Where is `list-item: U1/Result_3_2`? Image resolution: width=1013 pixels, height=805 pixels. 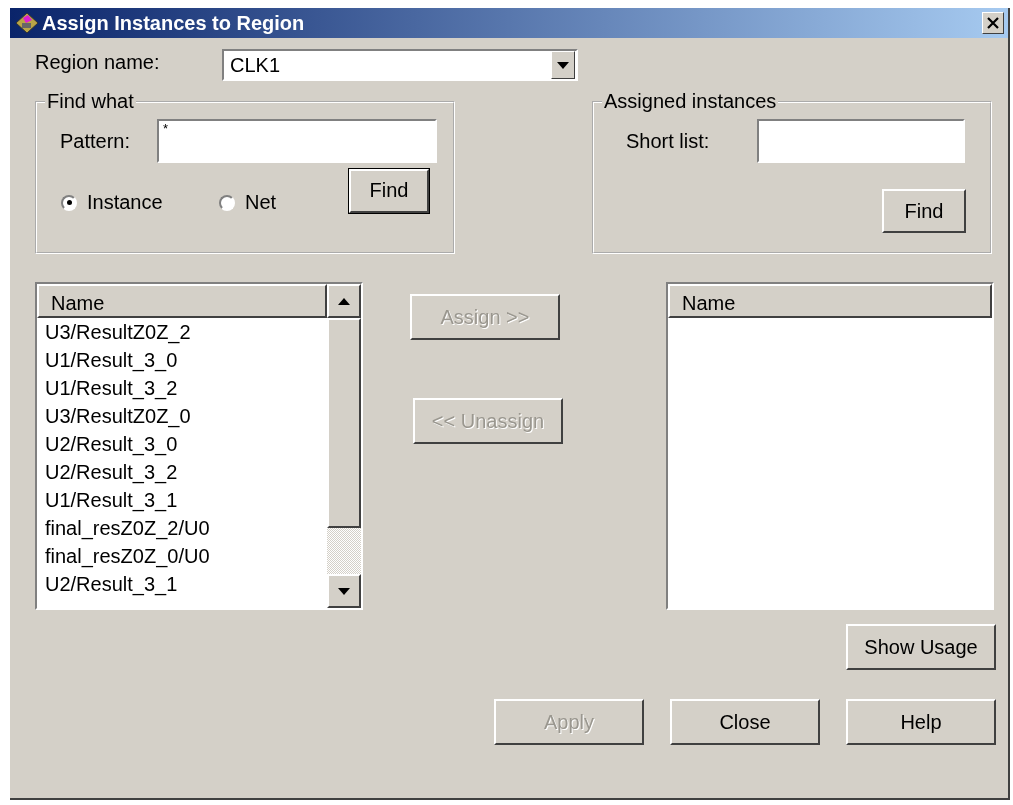
list-item: U1/Result_3_2 is located at coordinates (186, 388).